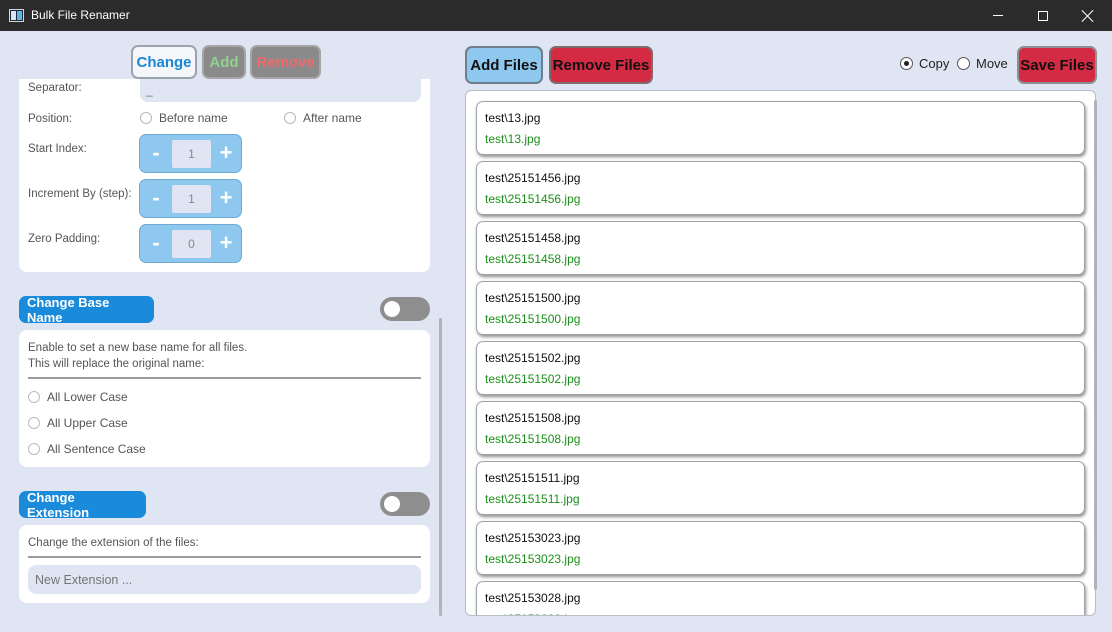 The height and width of the screenshot is (632, 1112). Describe the element at coordinates (64, 239) in the screenshot. I see `zero-padding-label: Zero Padding:` at that location.